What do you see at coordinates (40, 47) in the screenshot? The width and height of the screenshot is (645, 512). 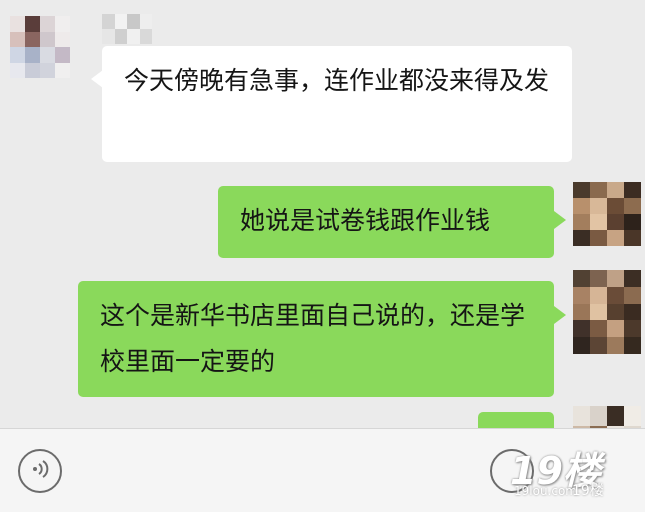 I see `contact-avatar` at bounding box center [40, 47].